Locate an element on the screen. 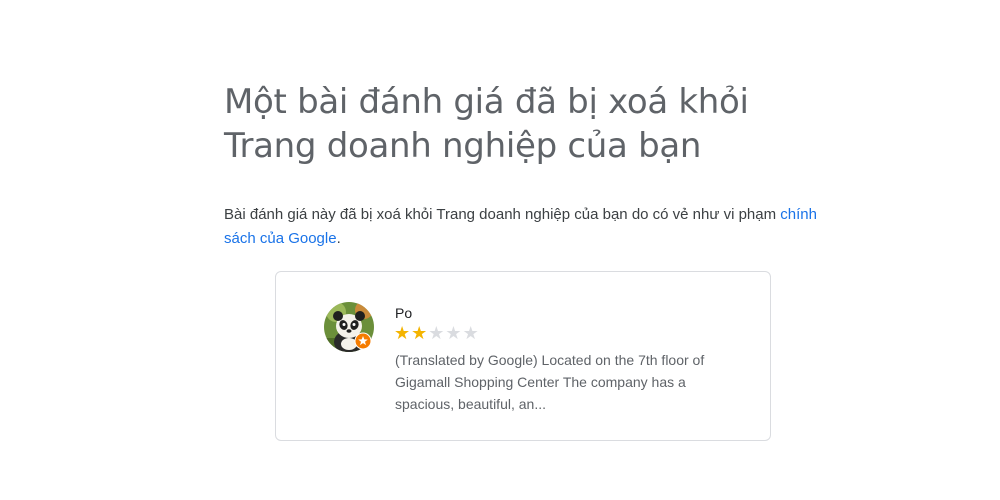 This screenshot has height=500, width=1000. description-suffix: . is located at coordinates (338, 238).